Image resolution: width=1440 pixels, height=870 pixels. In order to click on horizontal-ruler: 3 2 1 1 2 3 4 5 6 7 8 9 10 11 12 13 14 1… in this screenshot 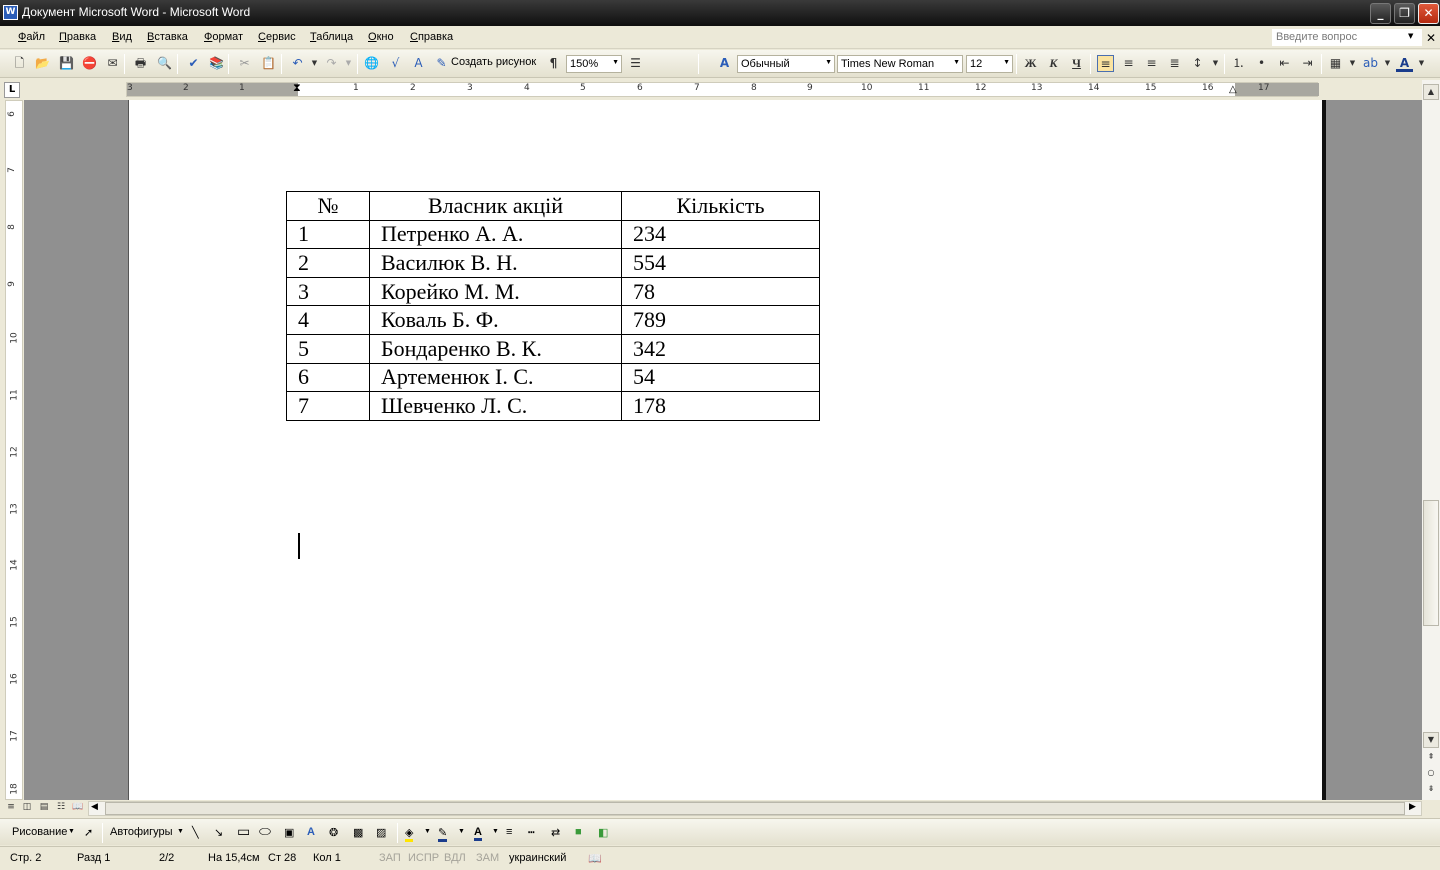, I will do `click(722, 89)`.